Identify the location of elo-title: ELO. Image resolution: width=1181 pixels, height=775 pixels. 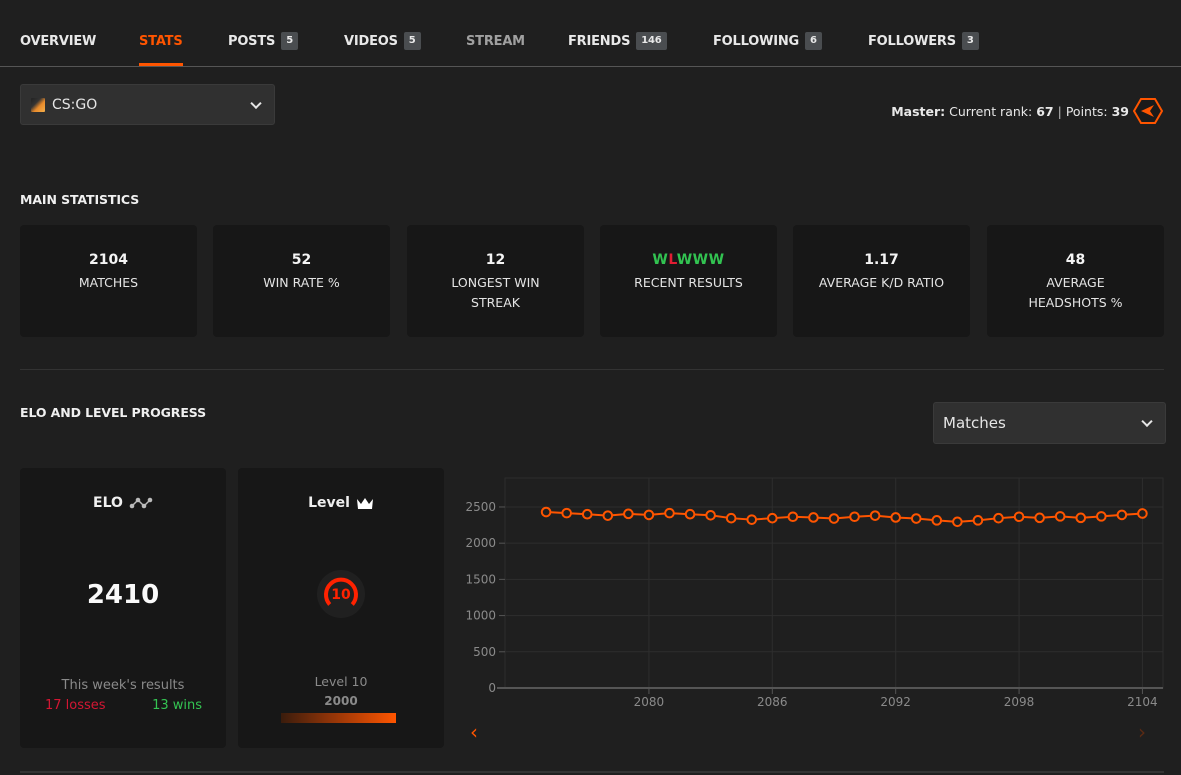
(108, 503).